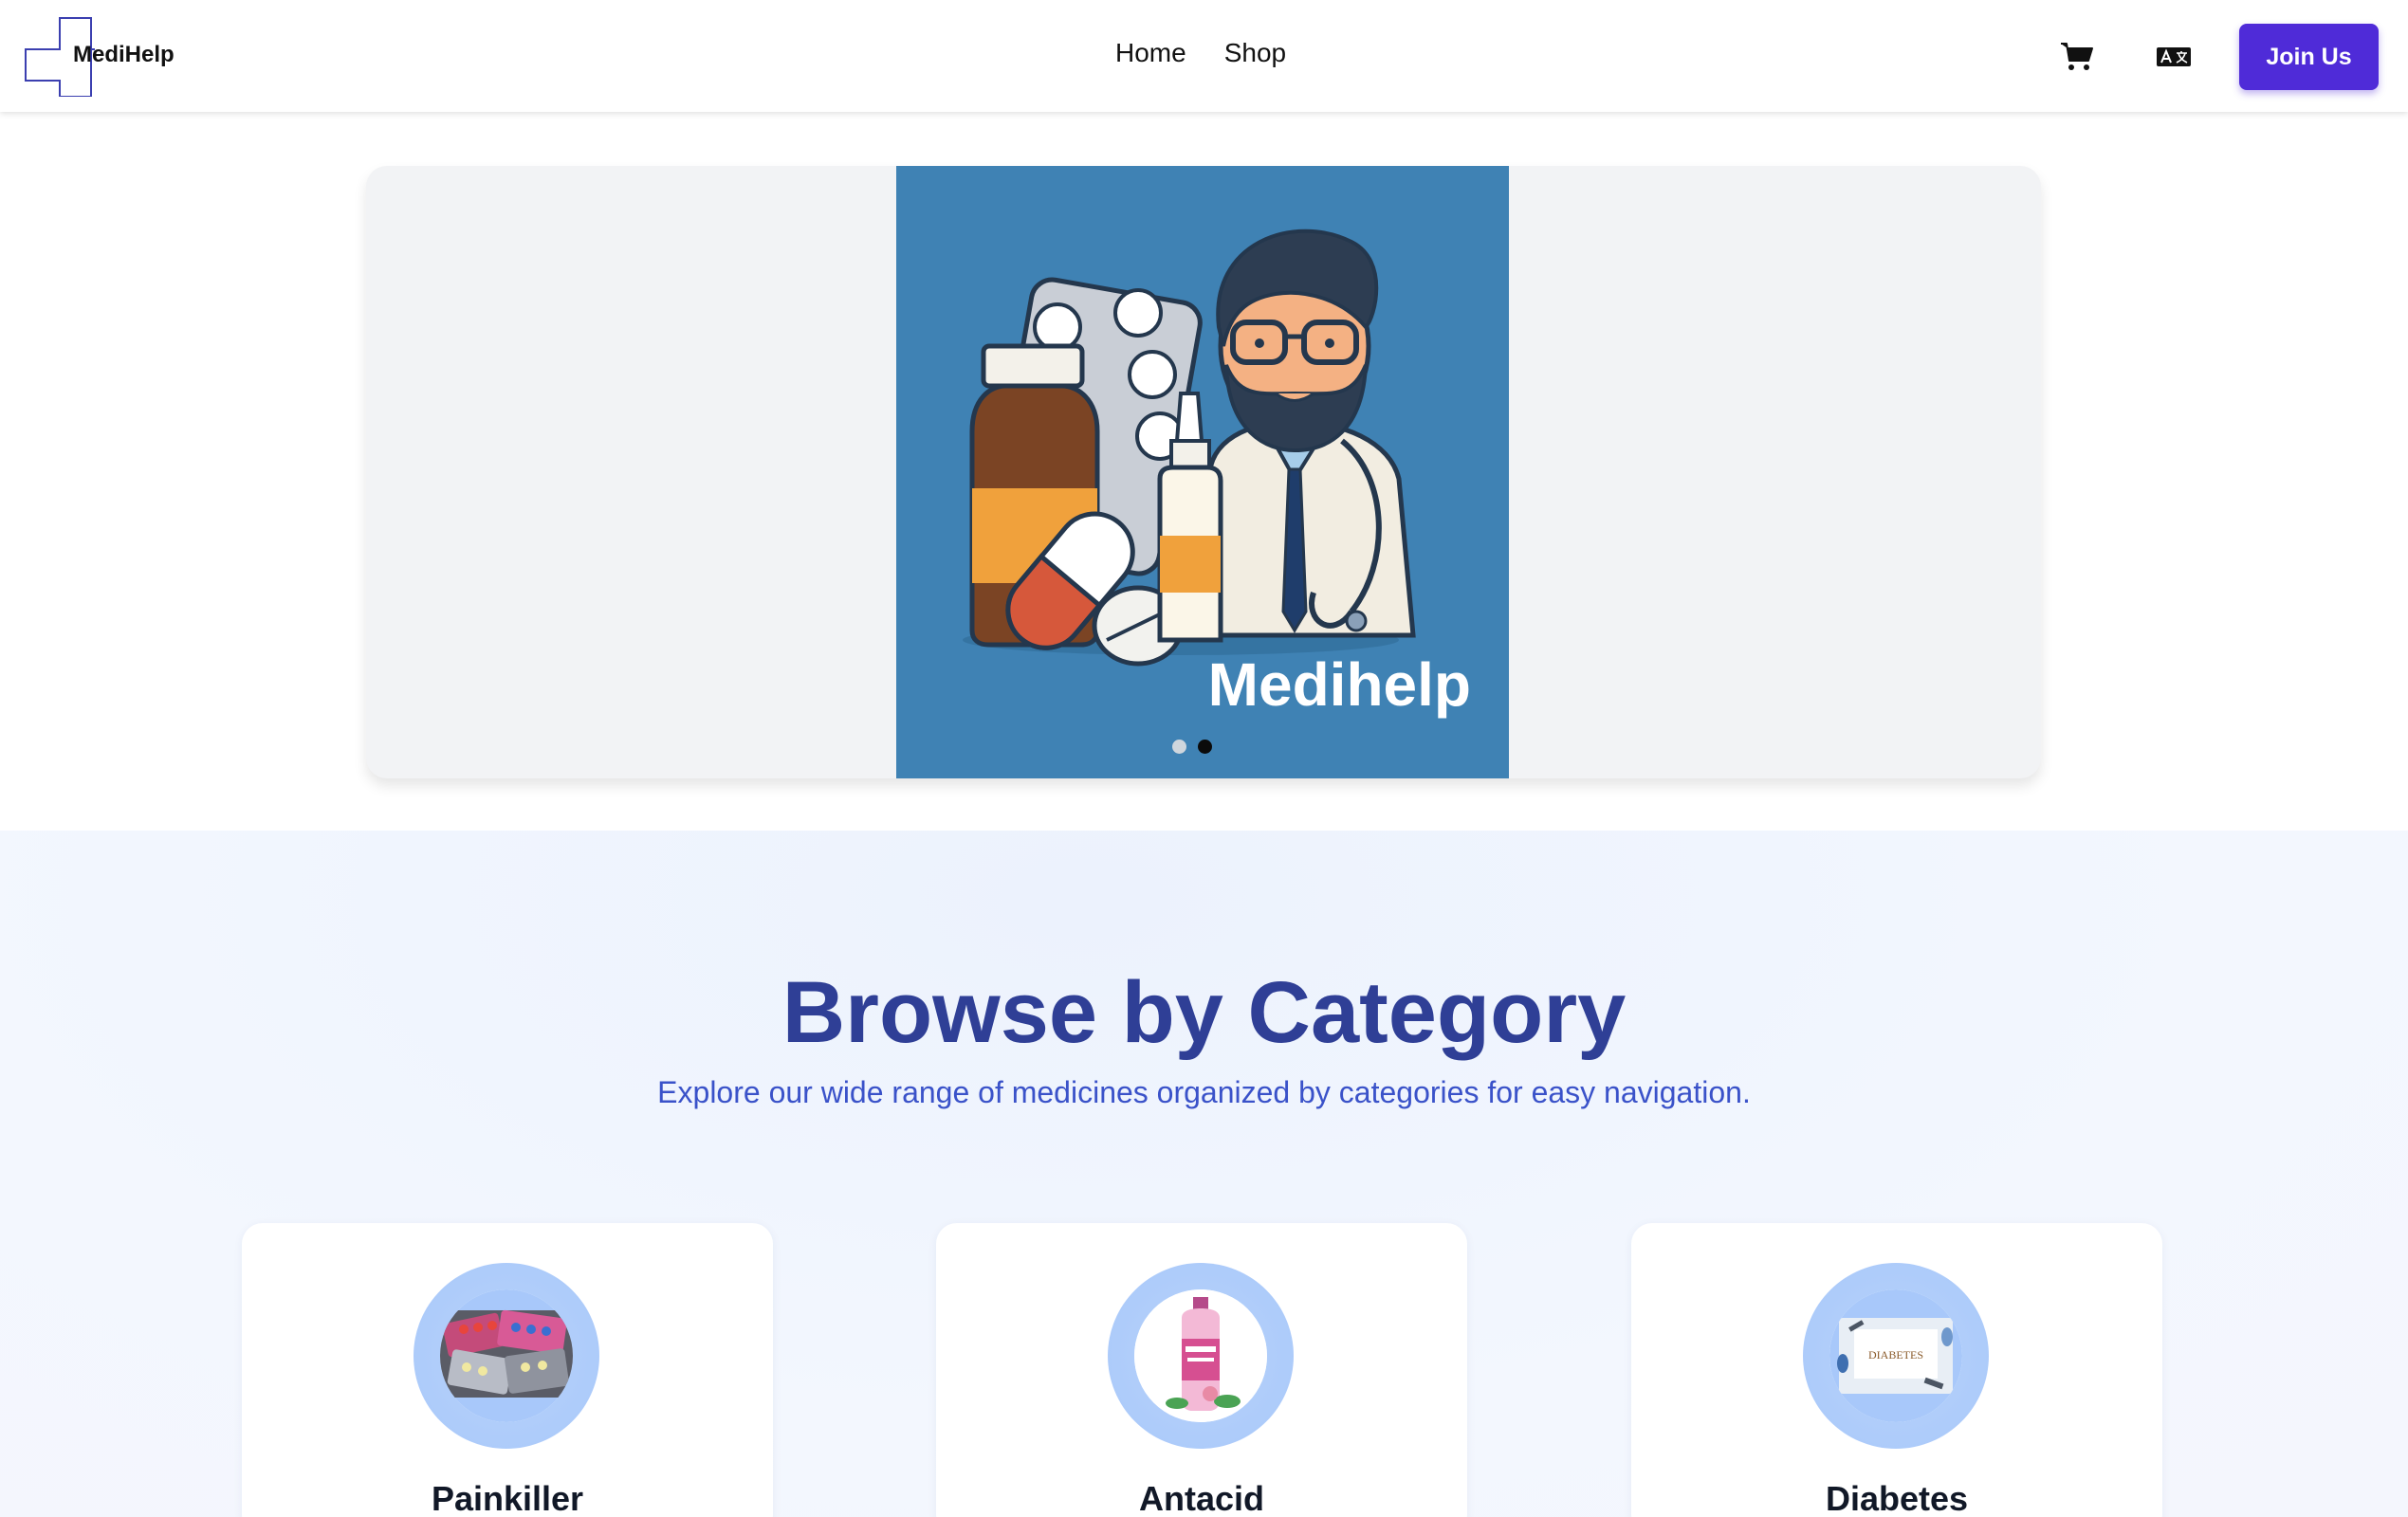  I want to click on hero-slide: Medihelp, so click(1202, 472).